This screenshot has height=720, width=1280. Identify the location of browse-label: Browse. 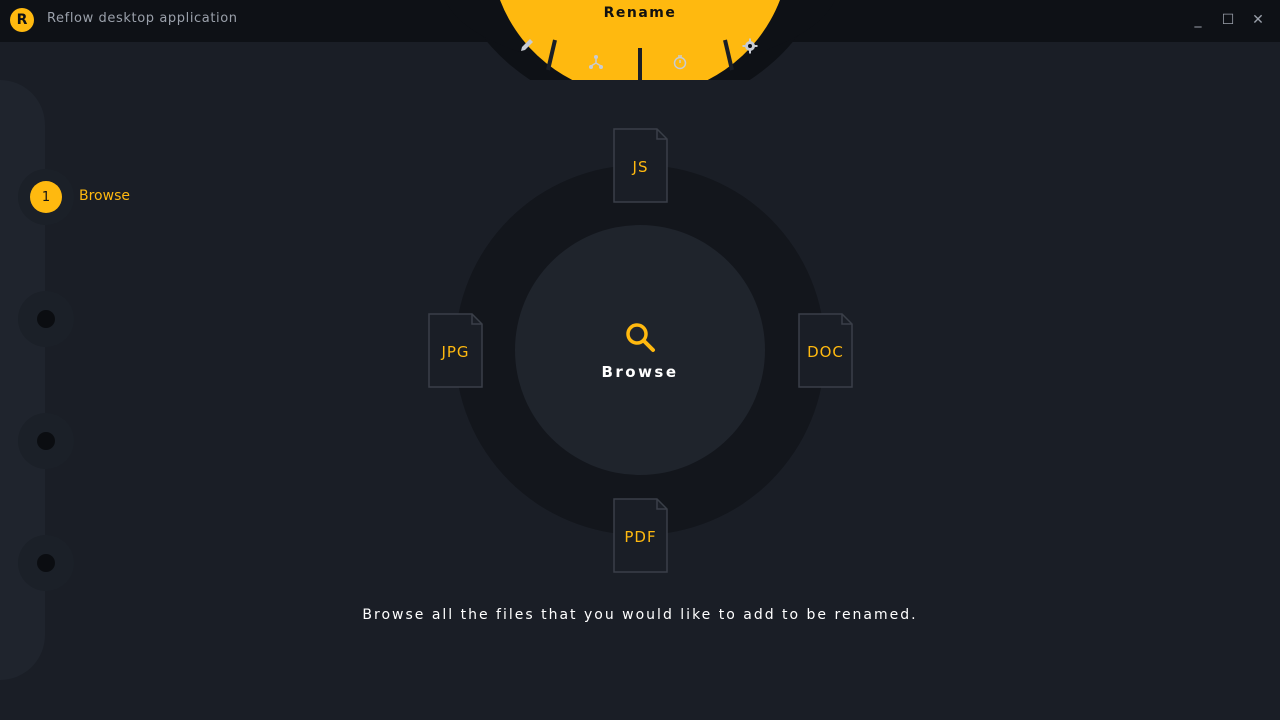
(640, 372).